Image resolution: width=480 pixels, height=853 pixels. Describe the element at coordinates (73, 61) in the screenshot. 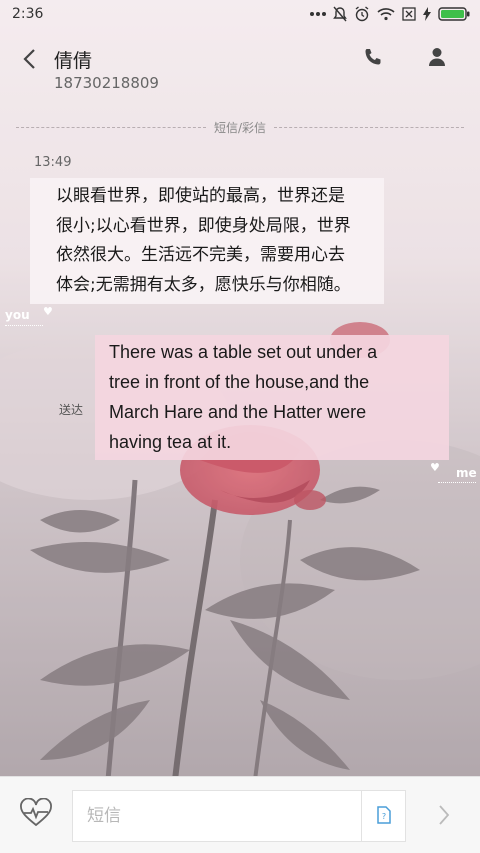

I see `contact-name: 倩倩` at that location.